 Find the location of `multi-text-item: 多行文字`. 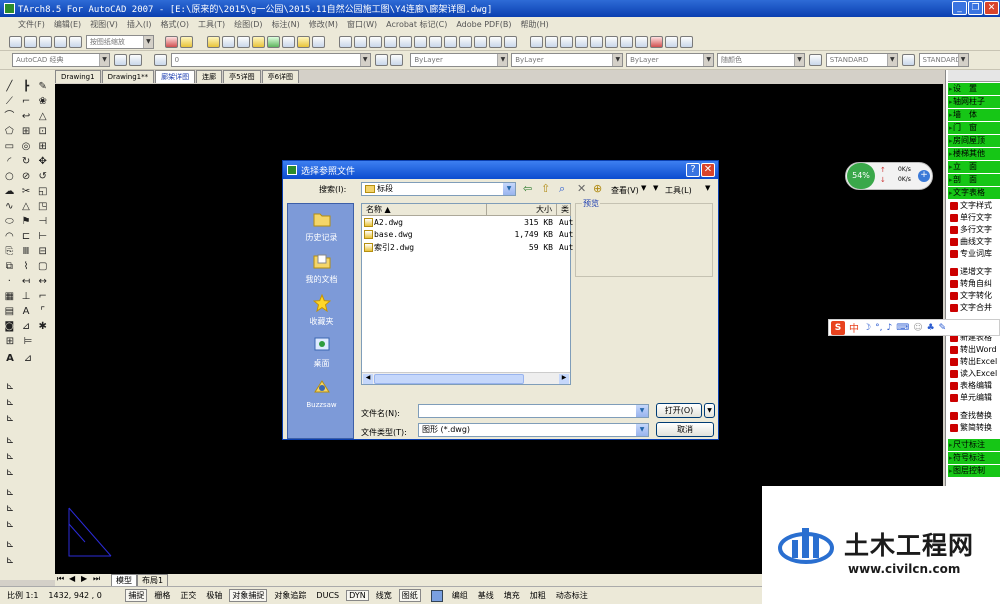

multi-text-item: 多行文字 is located at coordinates (974, 230).